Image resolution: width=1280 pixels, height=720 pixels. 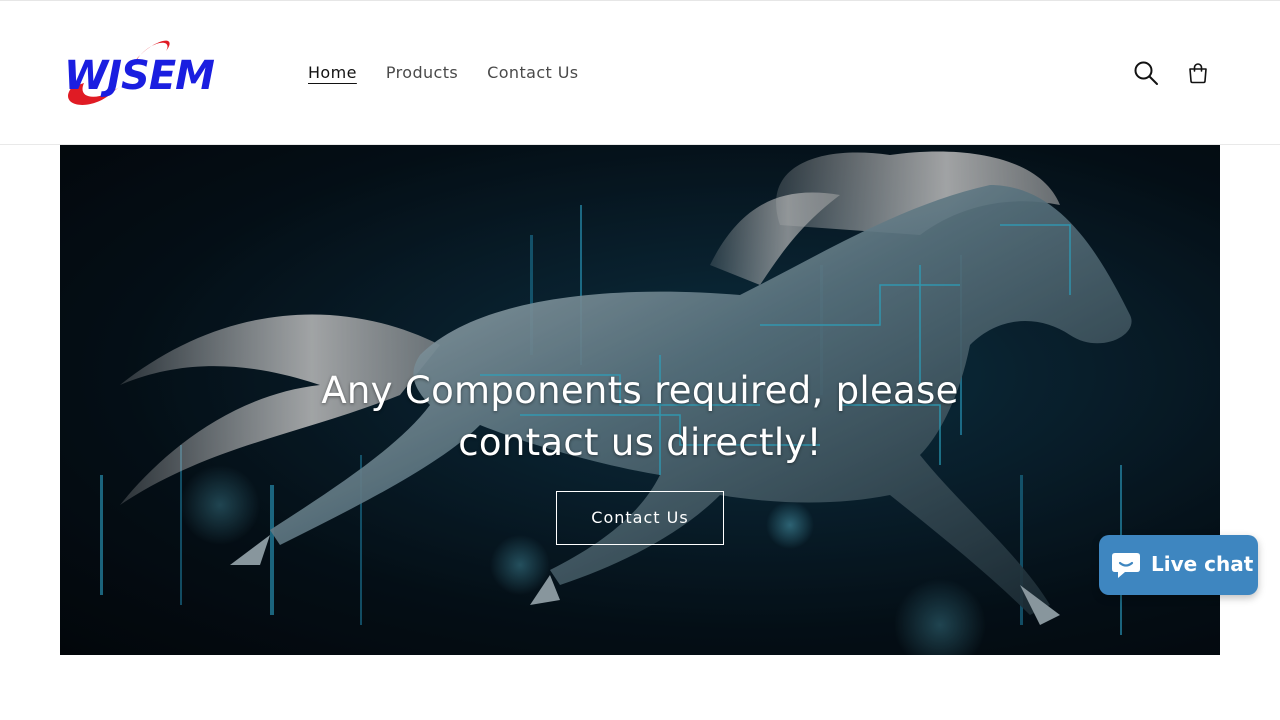 I want to click on hero-contact-button: Contact Us, so click(x=640, y=518).